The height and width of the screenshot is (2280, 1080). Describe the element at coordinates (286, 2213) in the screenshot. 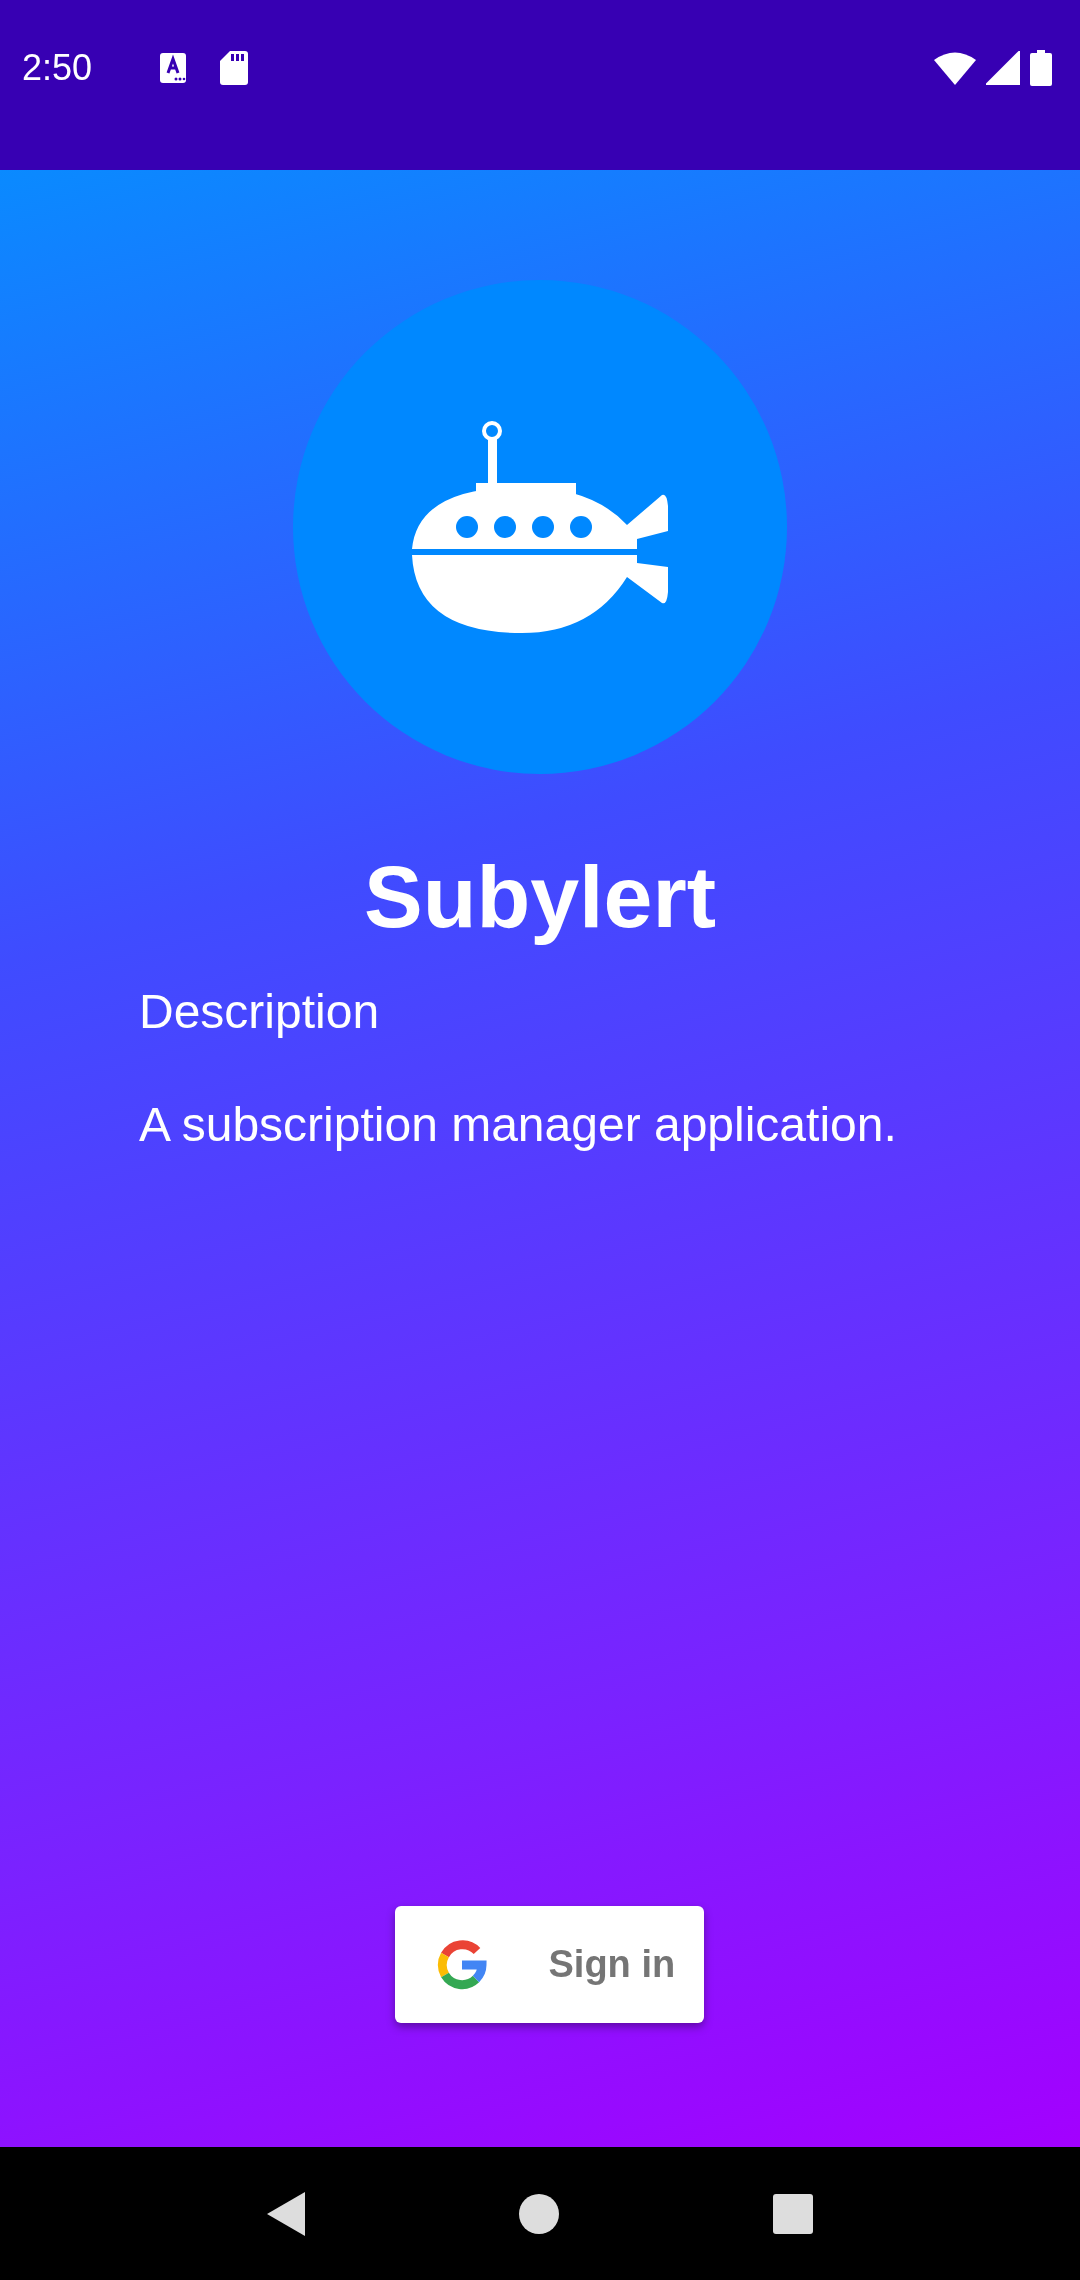

I see `back-icon` at that location.